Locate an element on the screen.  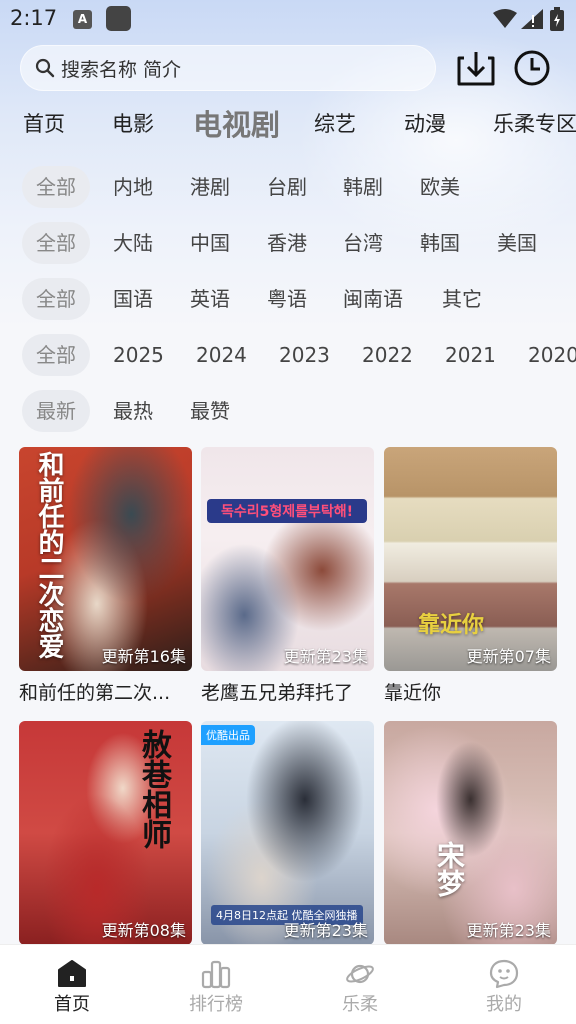
filter-chip: 欧美 is located at coordinates (440, 187).